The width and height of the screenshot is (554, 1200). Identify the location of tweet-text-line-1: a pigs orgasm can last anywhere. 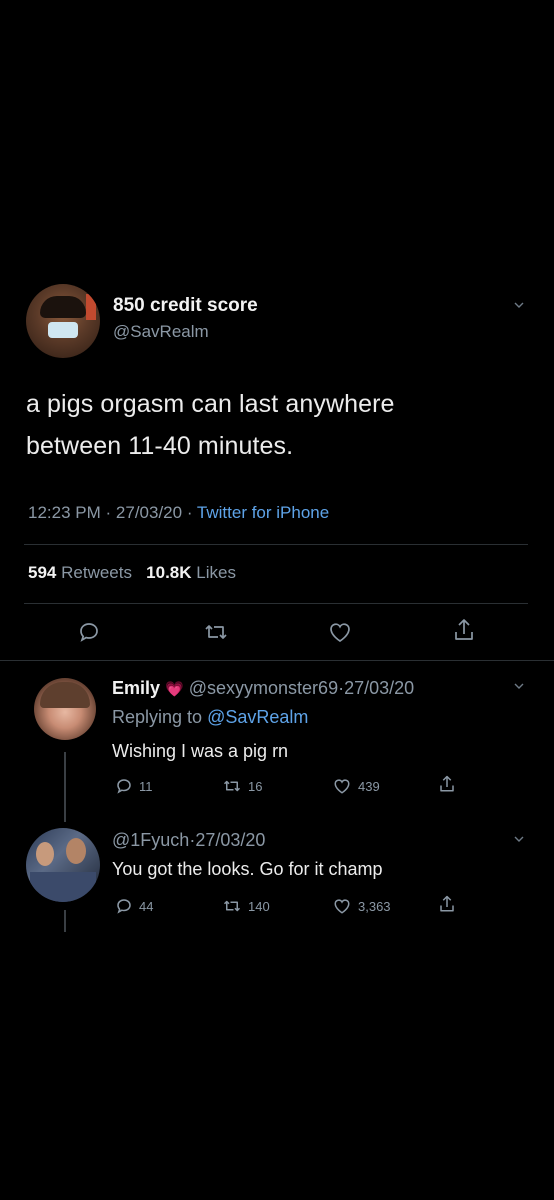
(210, 404).